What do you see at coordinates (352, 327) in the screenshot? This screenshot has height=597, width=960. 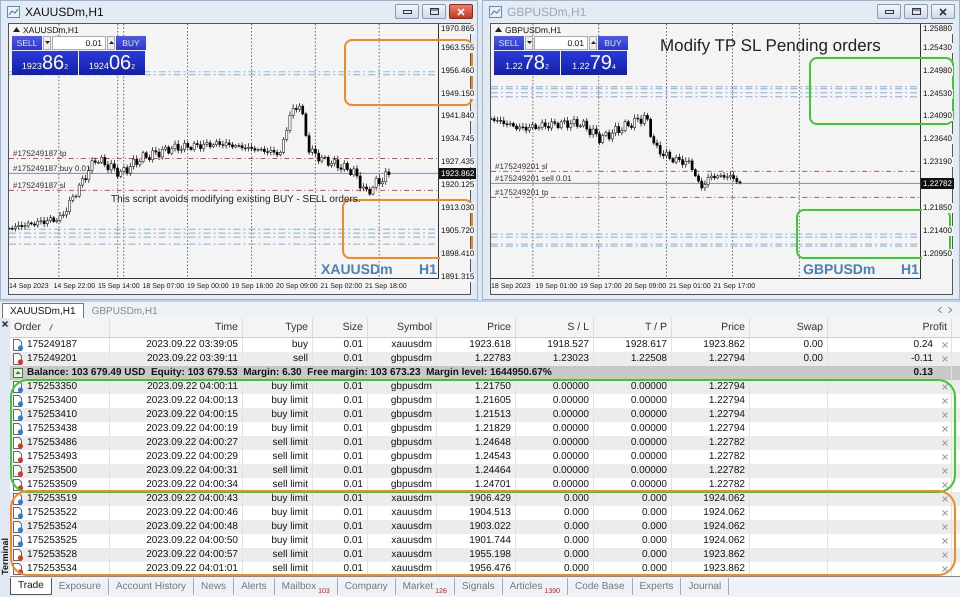 I see `column-header: Size` at bounding box center [352, 327].